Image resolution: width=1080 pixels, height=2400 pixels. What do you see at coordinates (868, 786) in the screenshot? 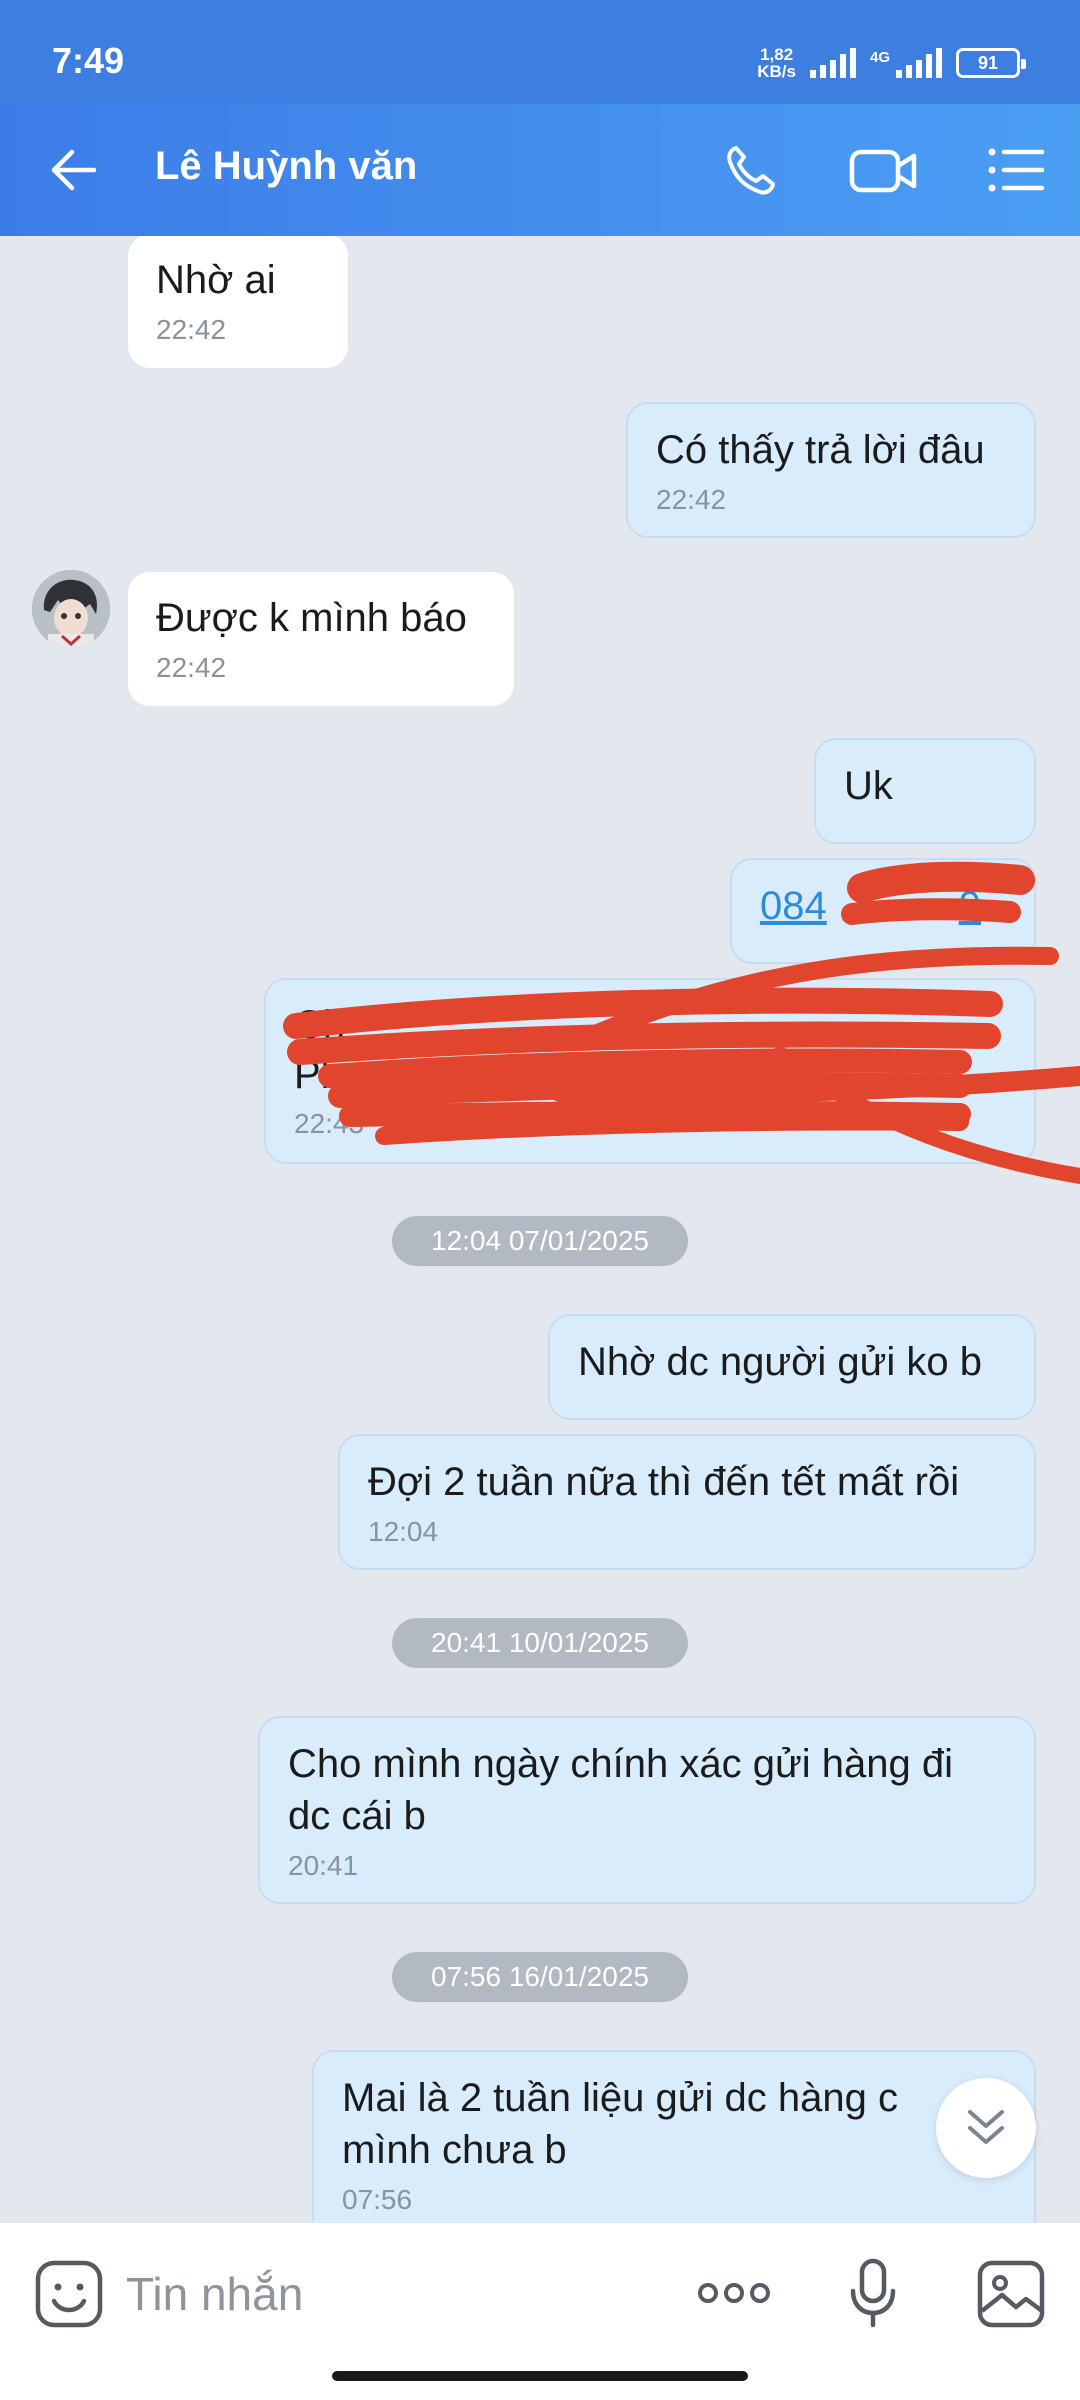
I see `message-text: Uk` at bounding box center [868, 786].